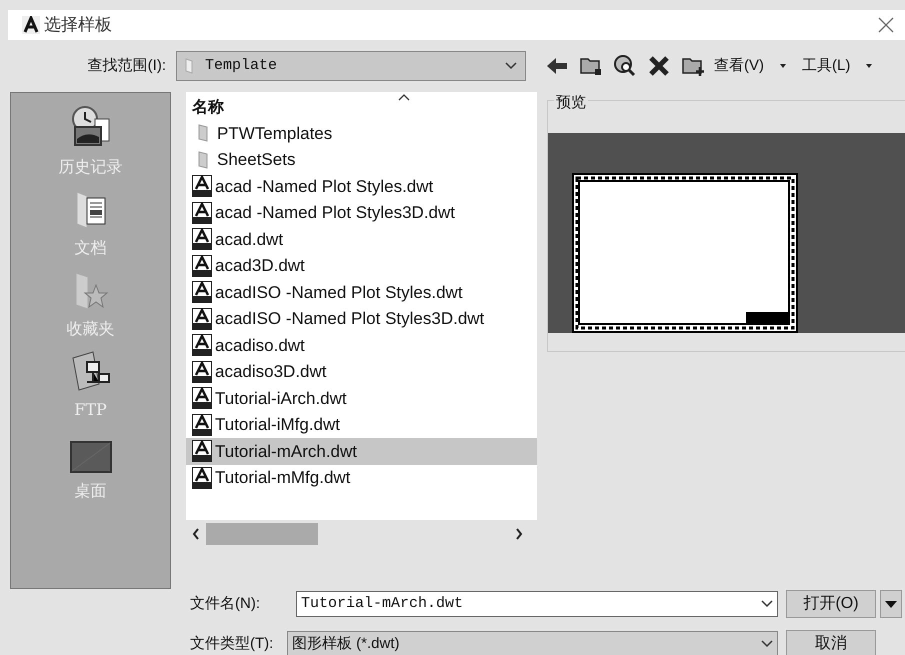 This screenshot has width=905, height=655. What do you see at coordinates (361, 398) in the screenshot?
I see `file-item: Tutorial-iArch.dwt` at bounding box center [361, 398].